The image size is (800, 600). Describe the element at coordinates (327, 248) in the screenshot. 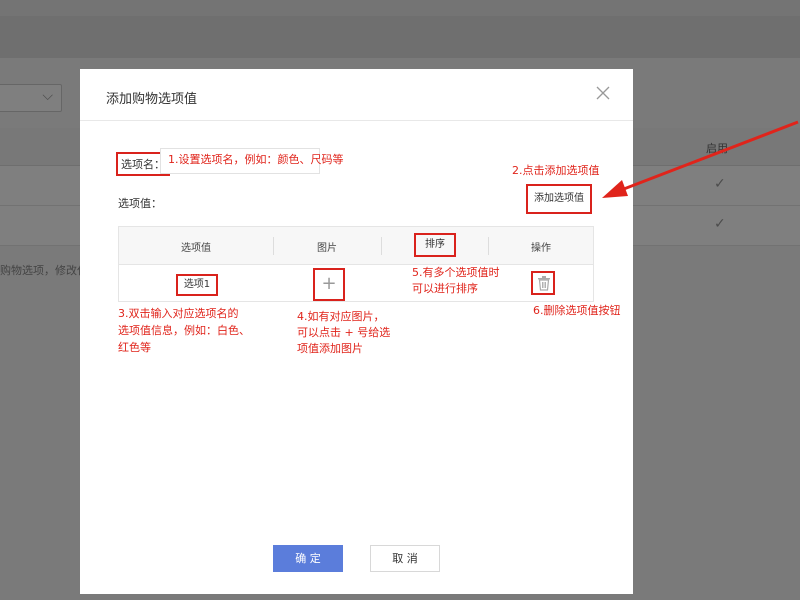

I see `header-image: 图片` at that location.